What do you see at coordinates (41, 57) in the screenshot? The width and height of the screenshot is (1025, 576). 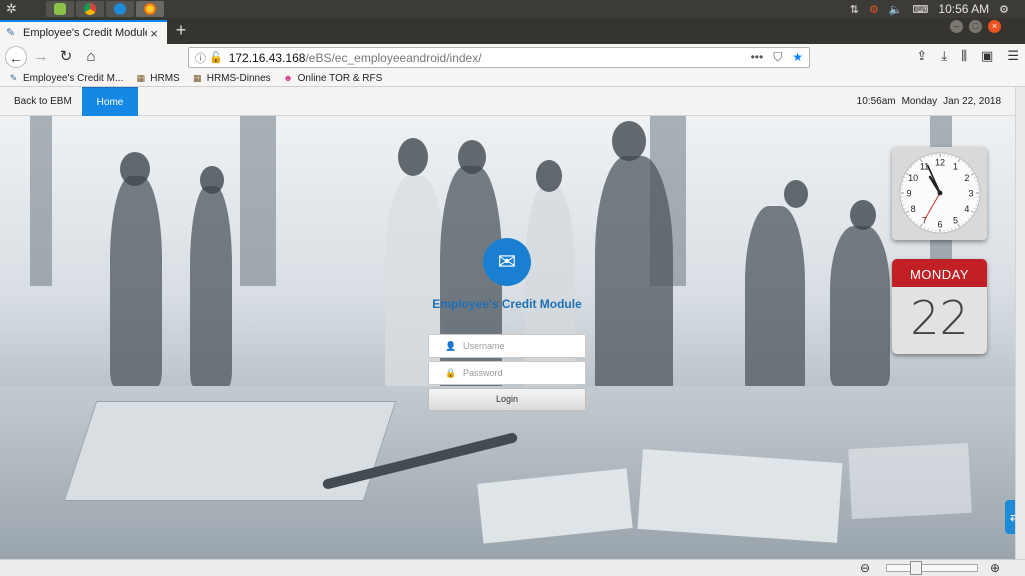 I see `forward-arrow-icon: →` at bounding box center [41, 57].